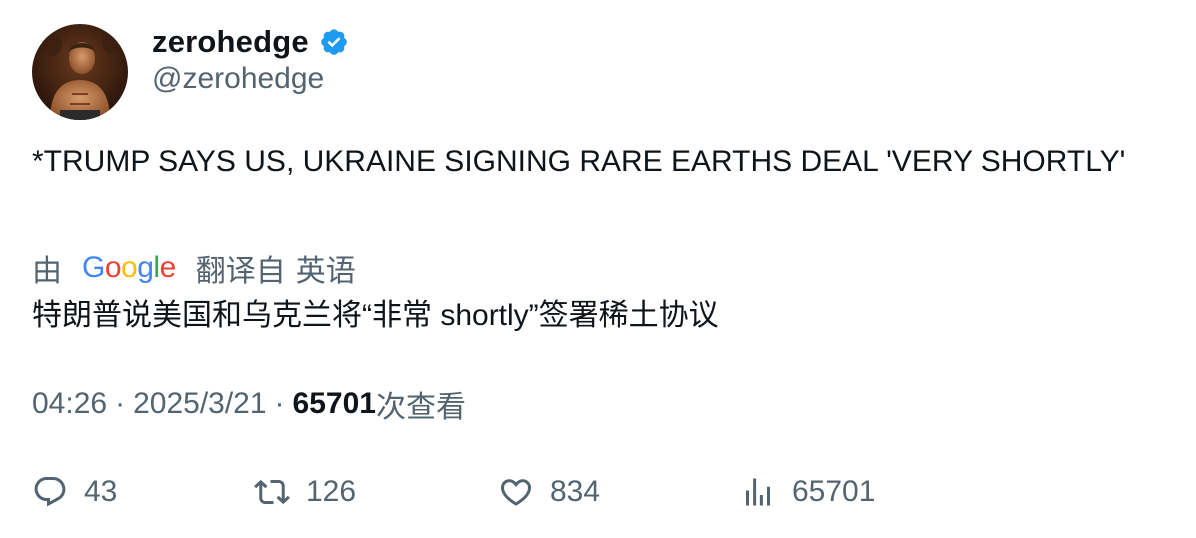  I want to click on action-bar: 43 126 834 65701, so click(582, 492).